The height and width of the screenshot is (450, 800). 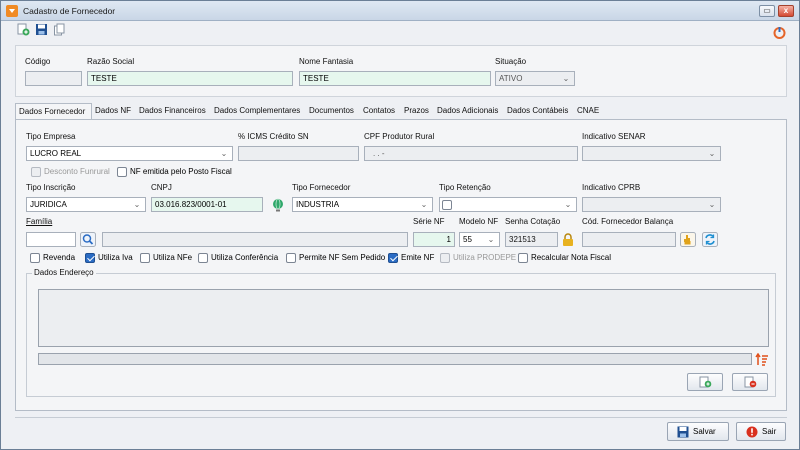 What do you see at coordinates (170, 258) in the screenshot?
I see `utiliza-nfe-checkbox: Utiliza NFe` at bounding box center [170, 258].